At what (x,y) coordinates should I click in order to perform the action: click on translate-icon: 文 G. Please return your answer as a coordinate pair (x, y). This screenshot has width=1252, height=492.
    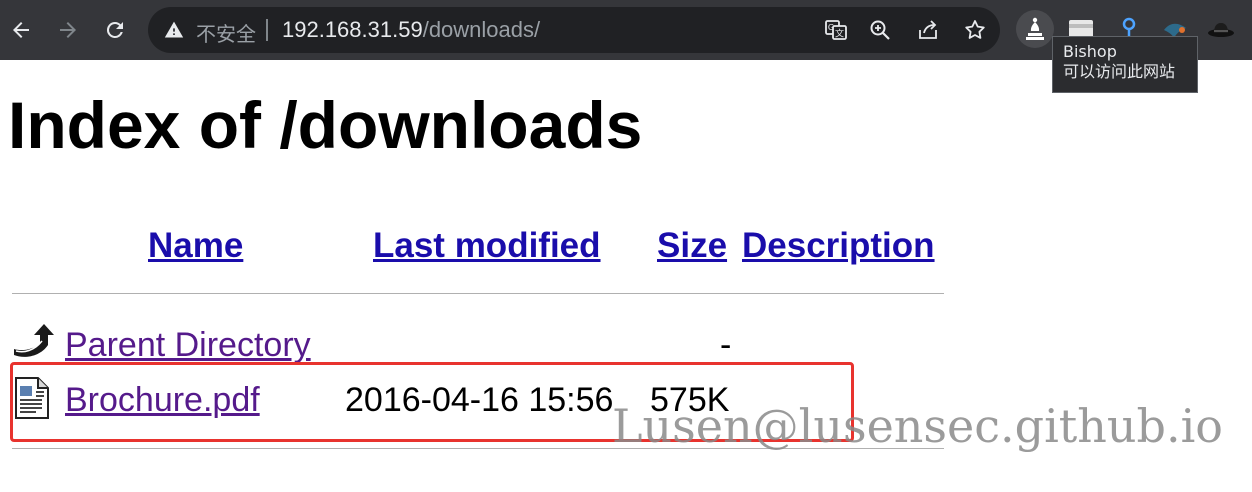
    Looking at the image, I should click on (836, 30).